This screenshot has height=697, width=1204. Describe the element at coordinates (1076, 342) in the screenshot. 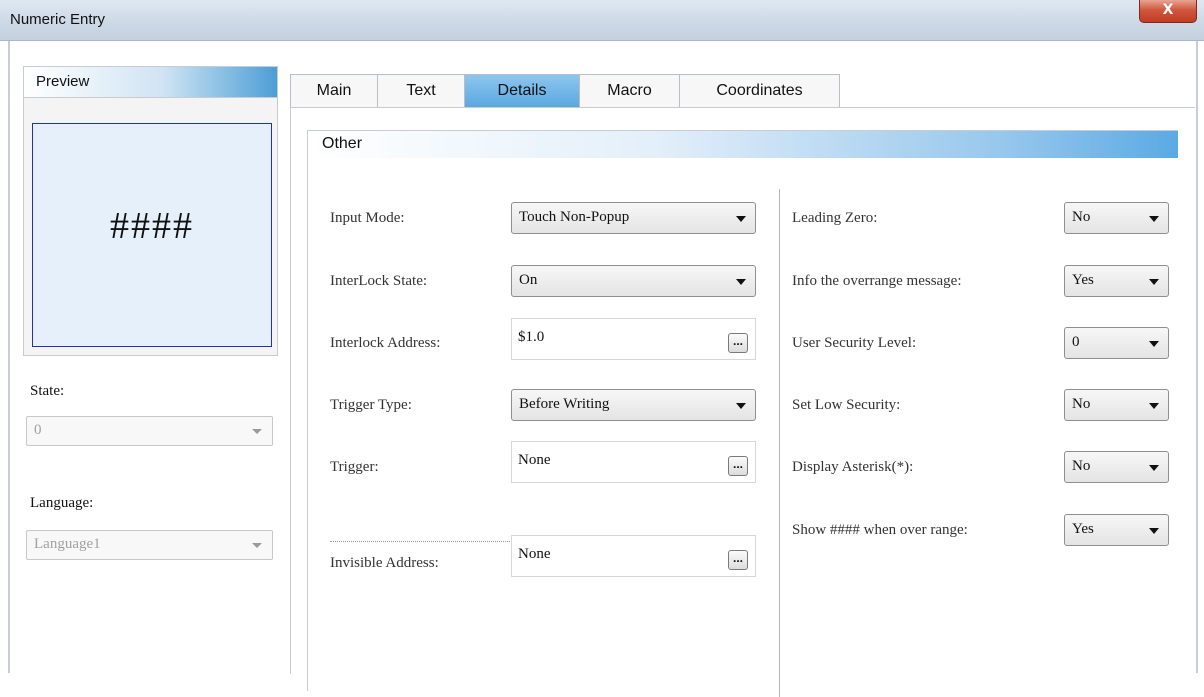

I see `user-security-level-value: 0` at that location.